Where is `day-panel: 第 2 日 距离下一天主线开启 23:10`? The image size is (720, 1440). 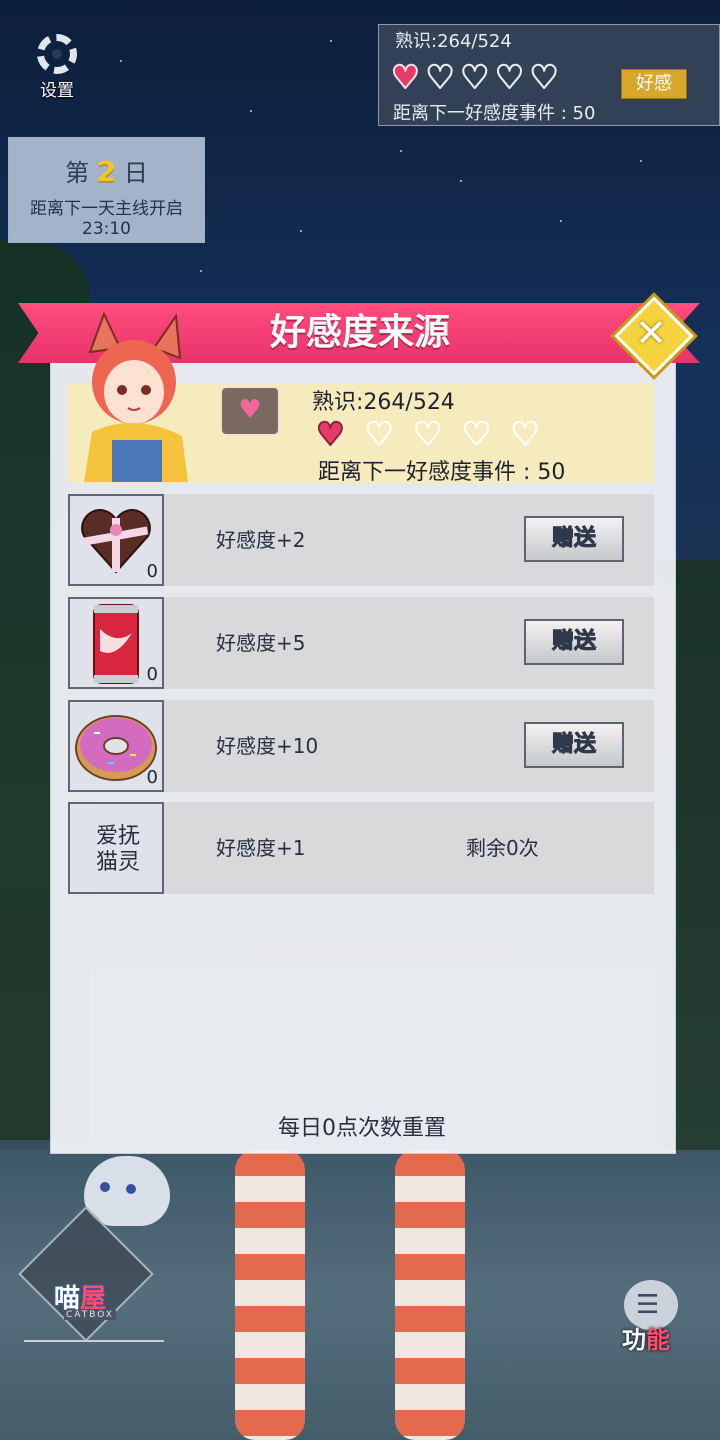
day-panel: 第 2 日 距离下一天主线开启 23:10 is located at coordinates (106, 190).